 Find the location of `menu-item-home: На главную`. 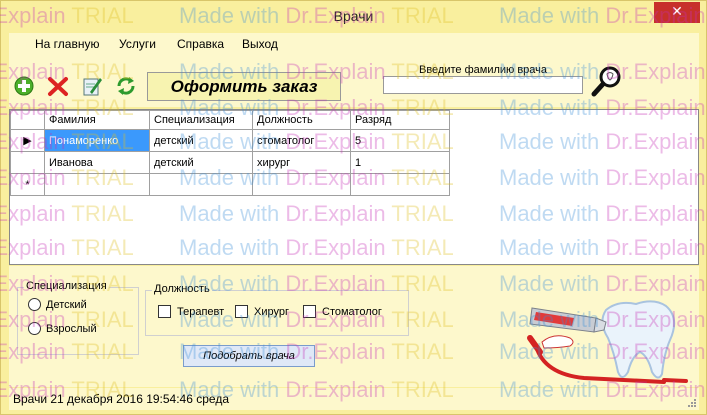

menu-item-home: На главную is located at coordinates (67, 44).